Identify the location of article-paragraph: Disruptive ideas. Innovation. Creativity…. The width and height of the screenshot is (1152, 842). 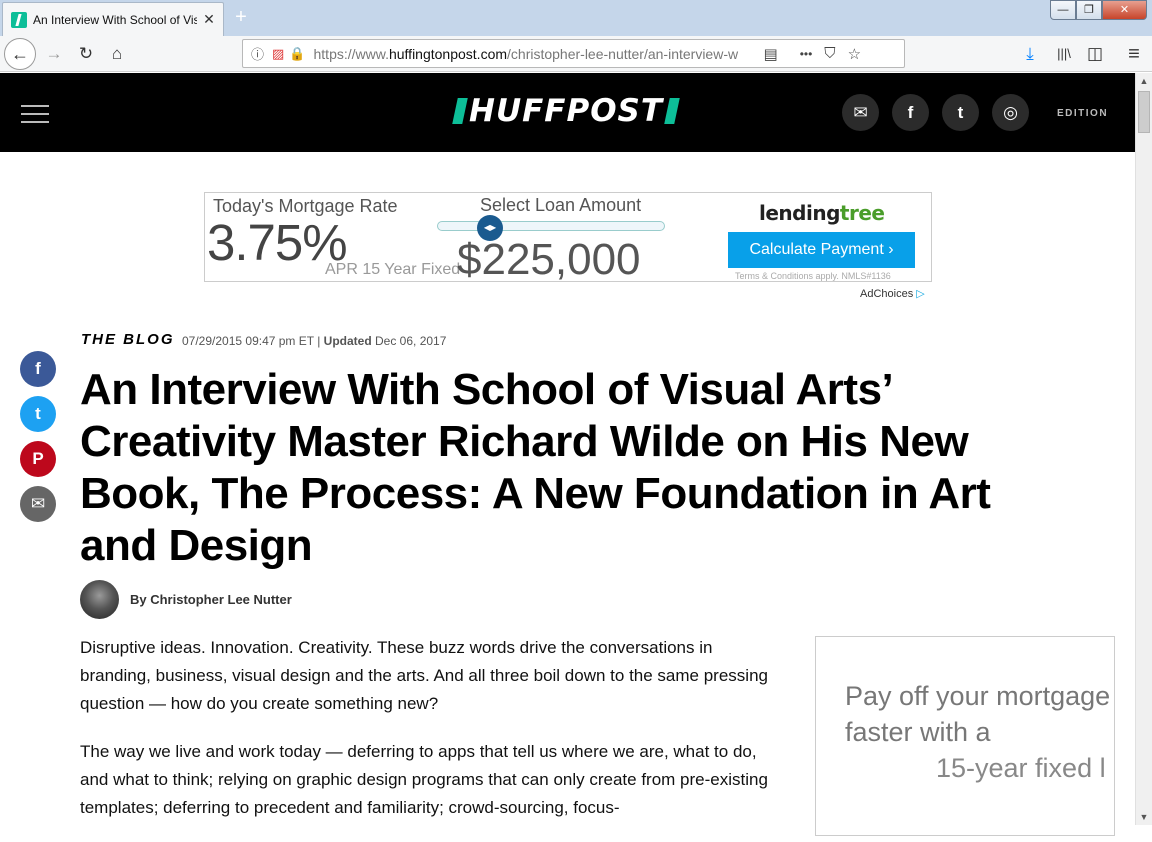
(424, 675).